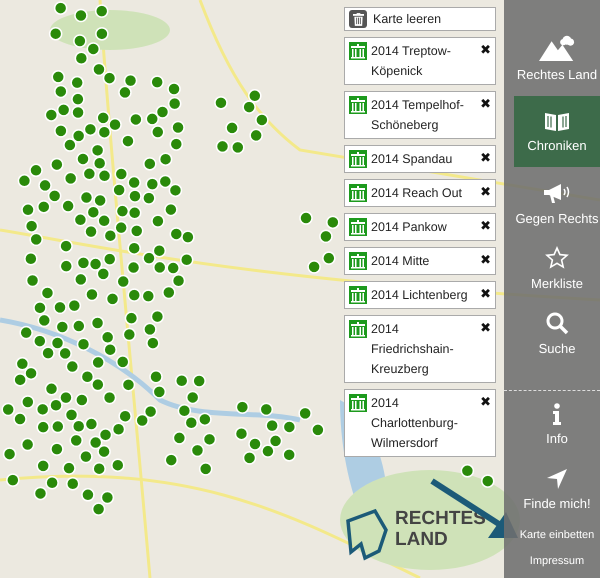  Describe the element at coordinates (557, 131) in the screenshot. I see `sidebar-item: Chroniken` at that location.